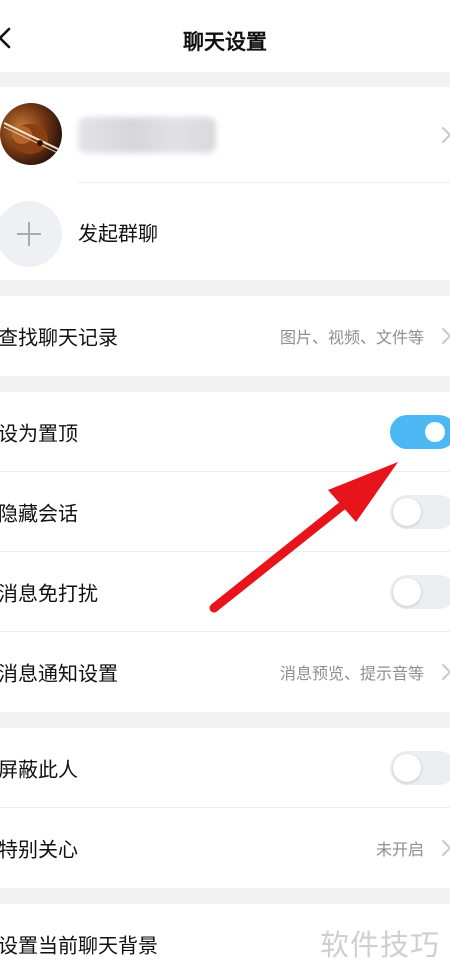 The width and height of the screenshot is (450, 975). Describe the element at coordinates (39, 769) in the screenshot. I see `block-user-label: 屏蔽此人` at that location.